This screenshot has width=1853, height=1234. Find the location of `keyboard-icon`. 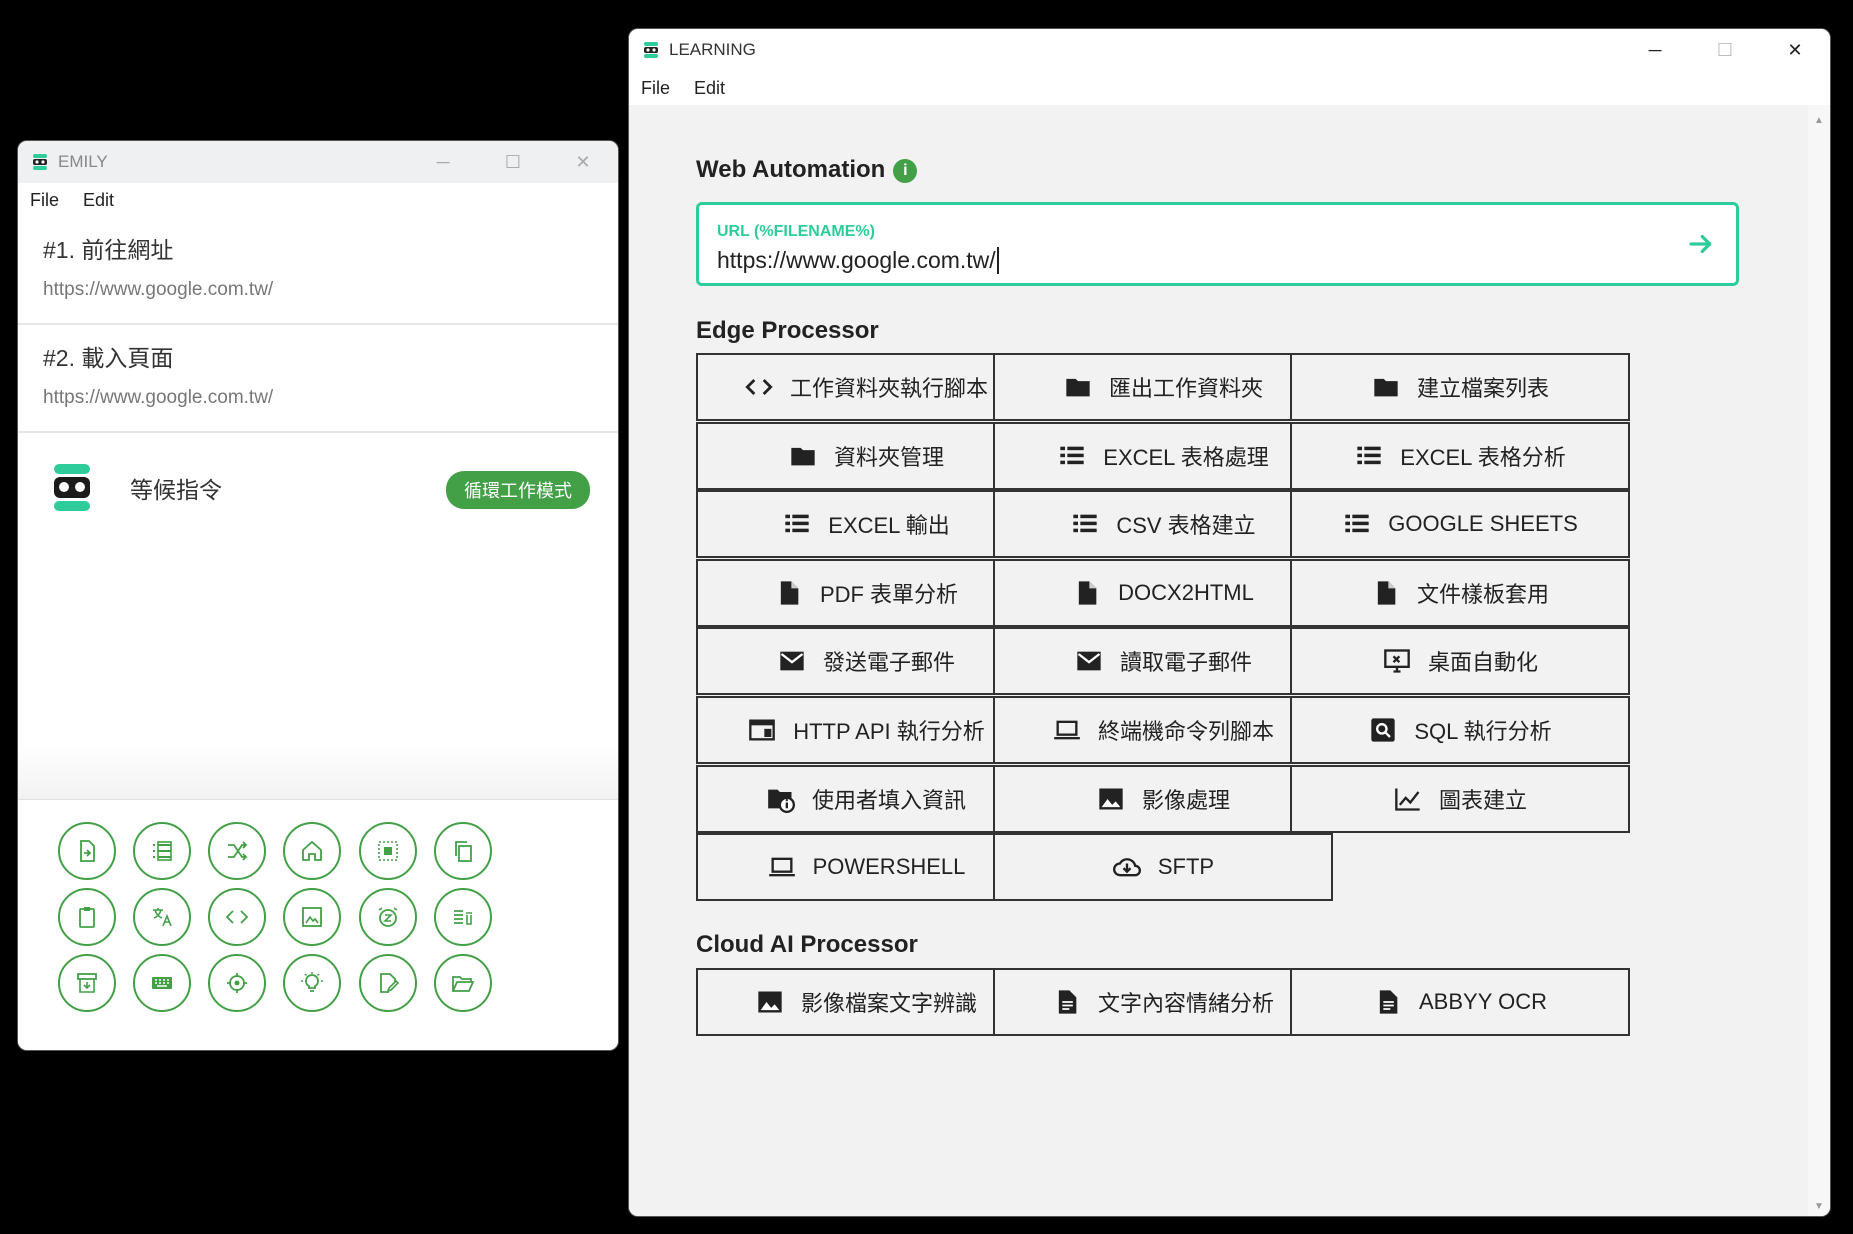

keyboard-icon is located at coordinates (162, 983).